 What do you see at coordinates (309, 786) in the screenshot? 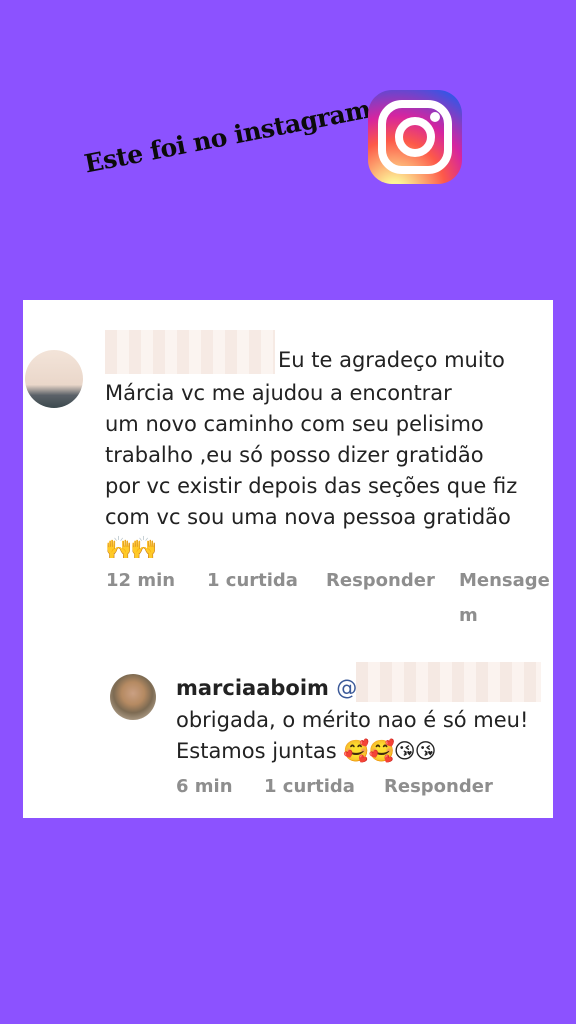
I see `reply-likes-button: 1 curtida` at bounding box center [309, 786].